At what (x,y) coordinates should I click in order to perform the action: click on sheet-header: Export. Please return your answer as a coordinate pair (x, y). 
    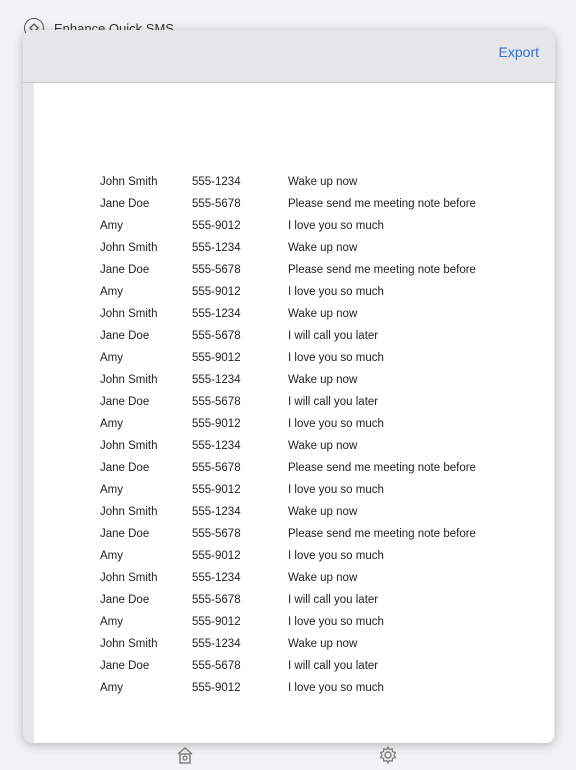
    Looking at the image, I should click on (289, 56).